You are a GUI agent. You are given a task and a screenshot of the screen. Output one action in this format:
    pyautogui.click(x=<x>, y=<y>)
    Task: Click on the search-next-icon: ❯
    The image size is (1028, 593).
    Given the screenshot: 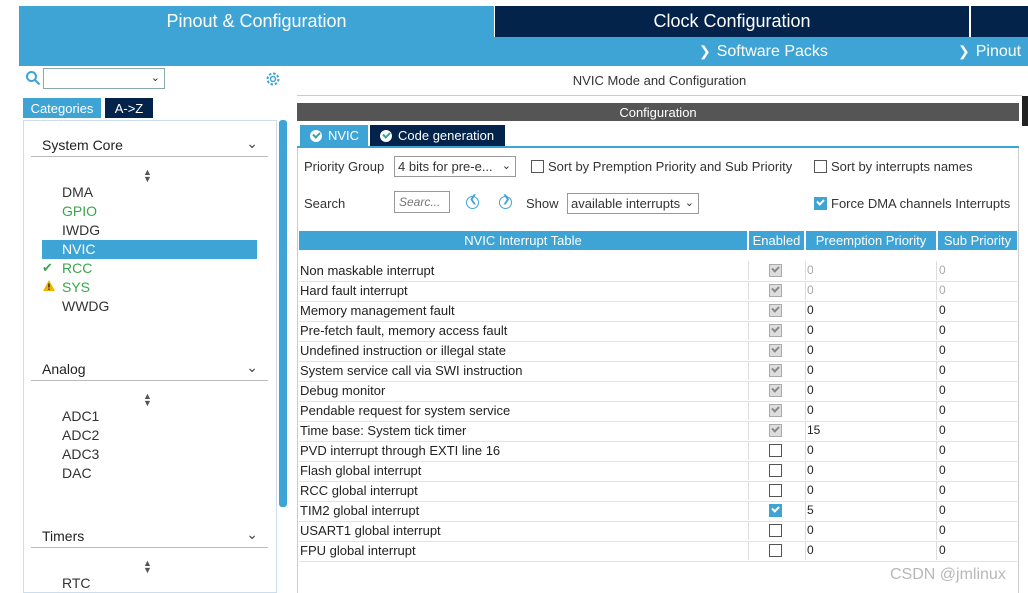 What is the action you would take?
    pyautogui.click(x=505, y=201)
    